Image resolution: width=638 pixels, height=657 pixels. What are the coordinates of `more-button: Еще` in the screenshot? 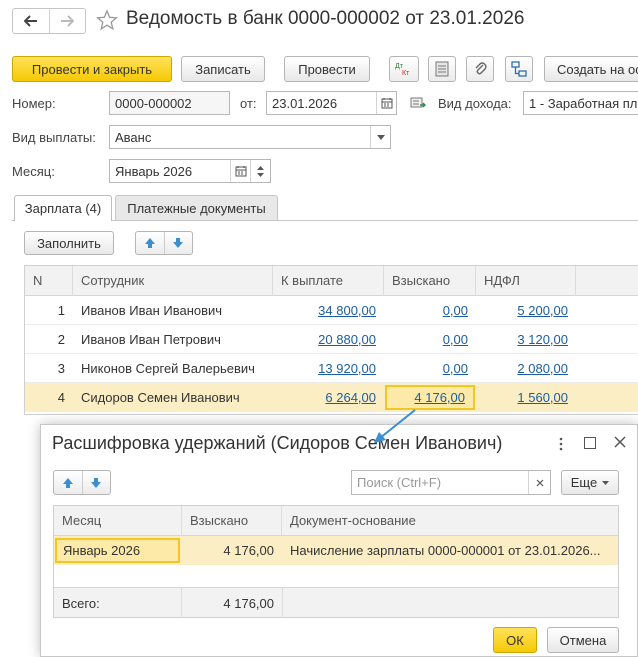 It's located at (590, 482).